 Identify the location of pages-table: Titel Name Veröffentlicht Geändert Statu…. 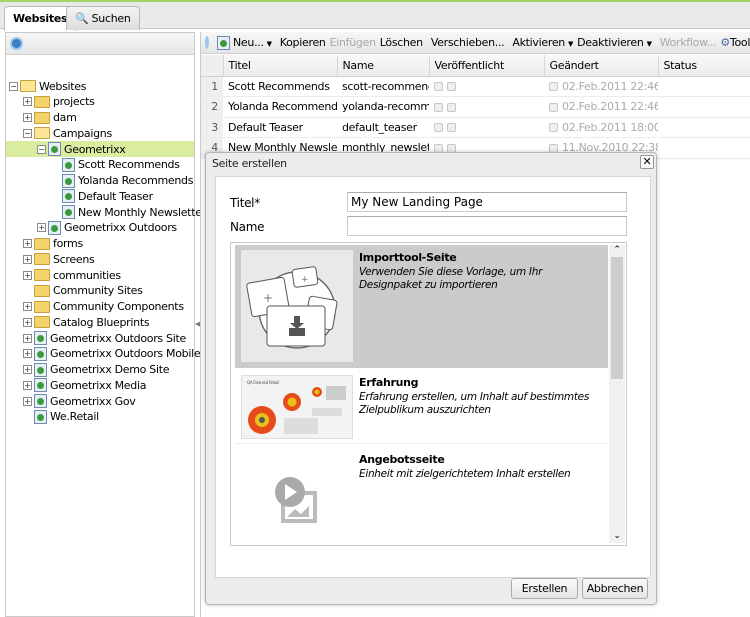
(475, 107).